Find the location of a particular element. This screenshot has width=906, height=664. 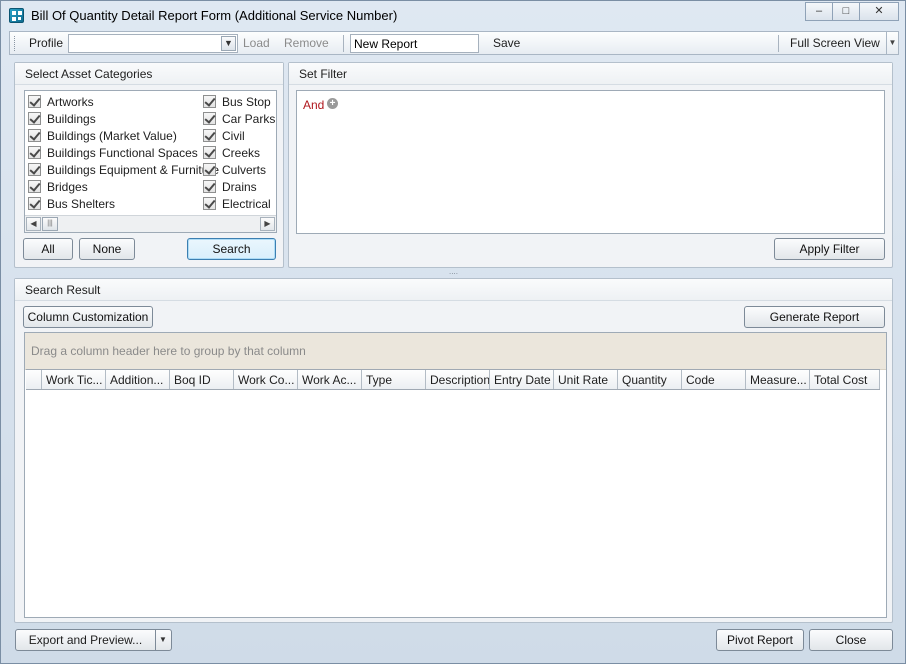

asset-category-item: Buildings Equipment & Furniture is located at coordinates (123, 169).